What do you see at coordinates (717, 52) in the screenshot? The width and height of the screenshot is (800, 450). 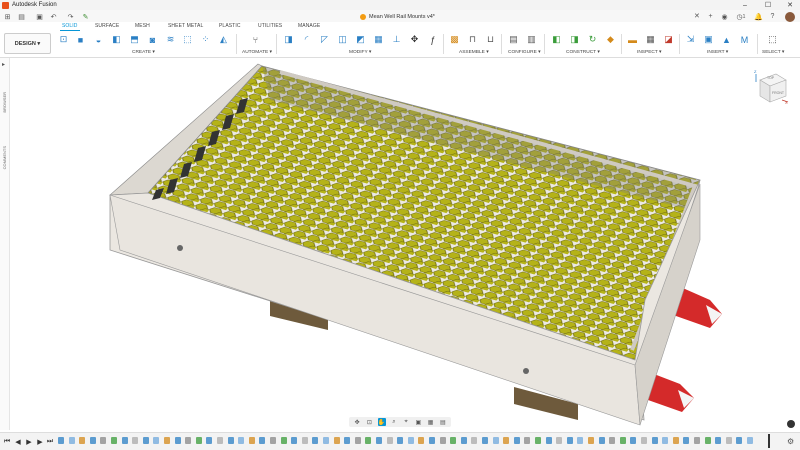 I see `insert-group-label: INSERT ▾` at bounding box center [717, 52].